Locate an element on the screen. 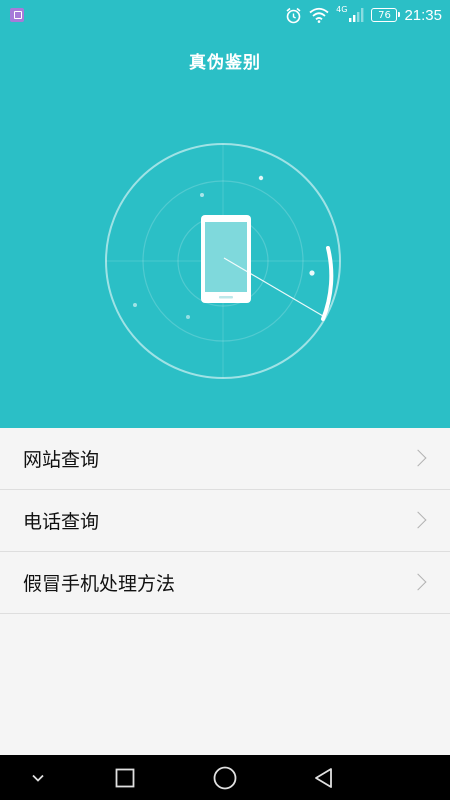  home-circle-icon is located at coordinates (225, 777).